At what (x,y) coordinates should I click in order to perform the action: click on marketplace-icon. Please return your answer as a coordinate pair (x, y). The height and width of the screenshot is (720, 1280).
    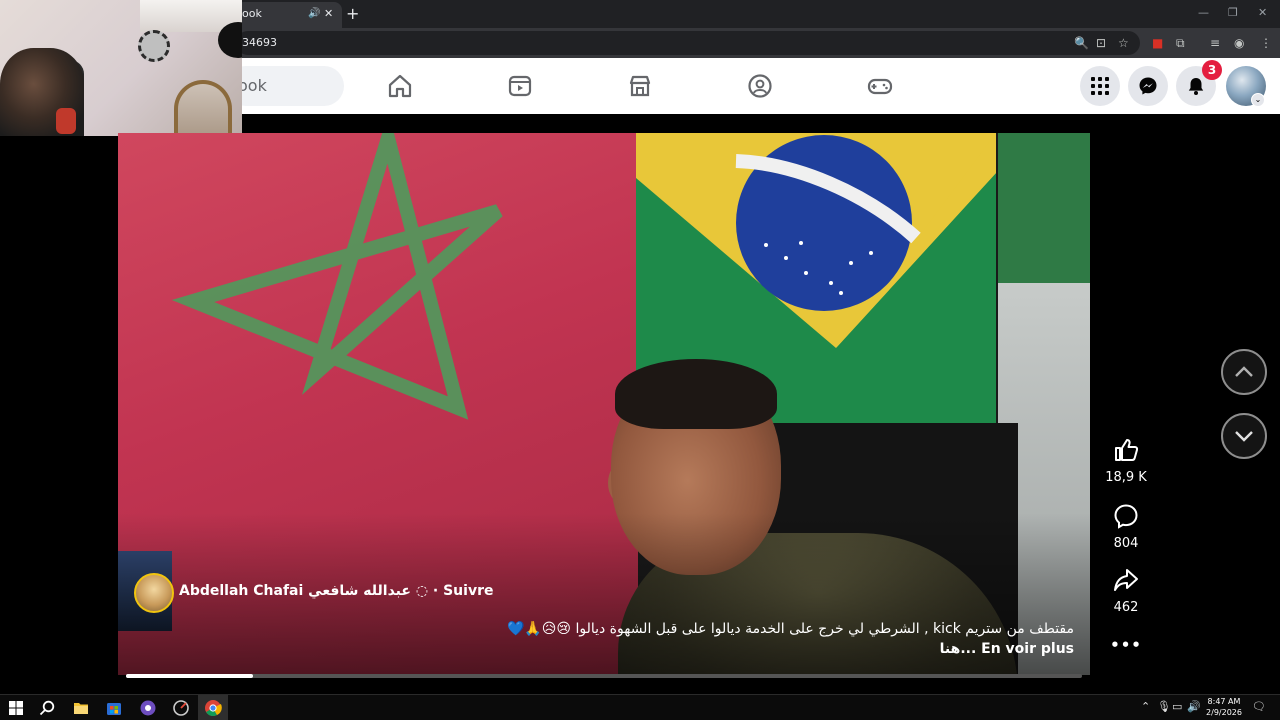
    Looking at the image, I should click on (640, 86).